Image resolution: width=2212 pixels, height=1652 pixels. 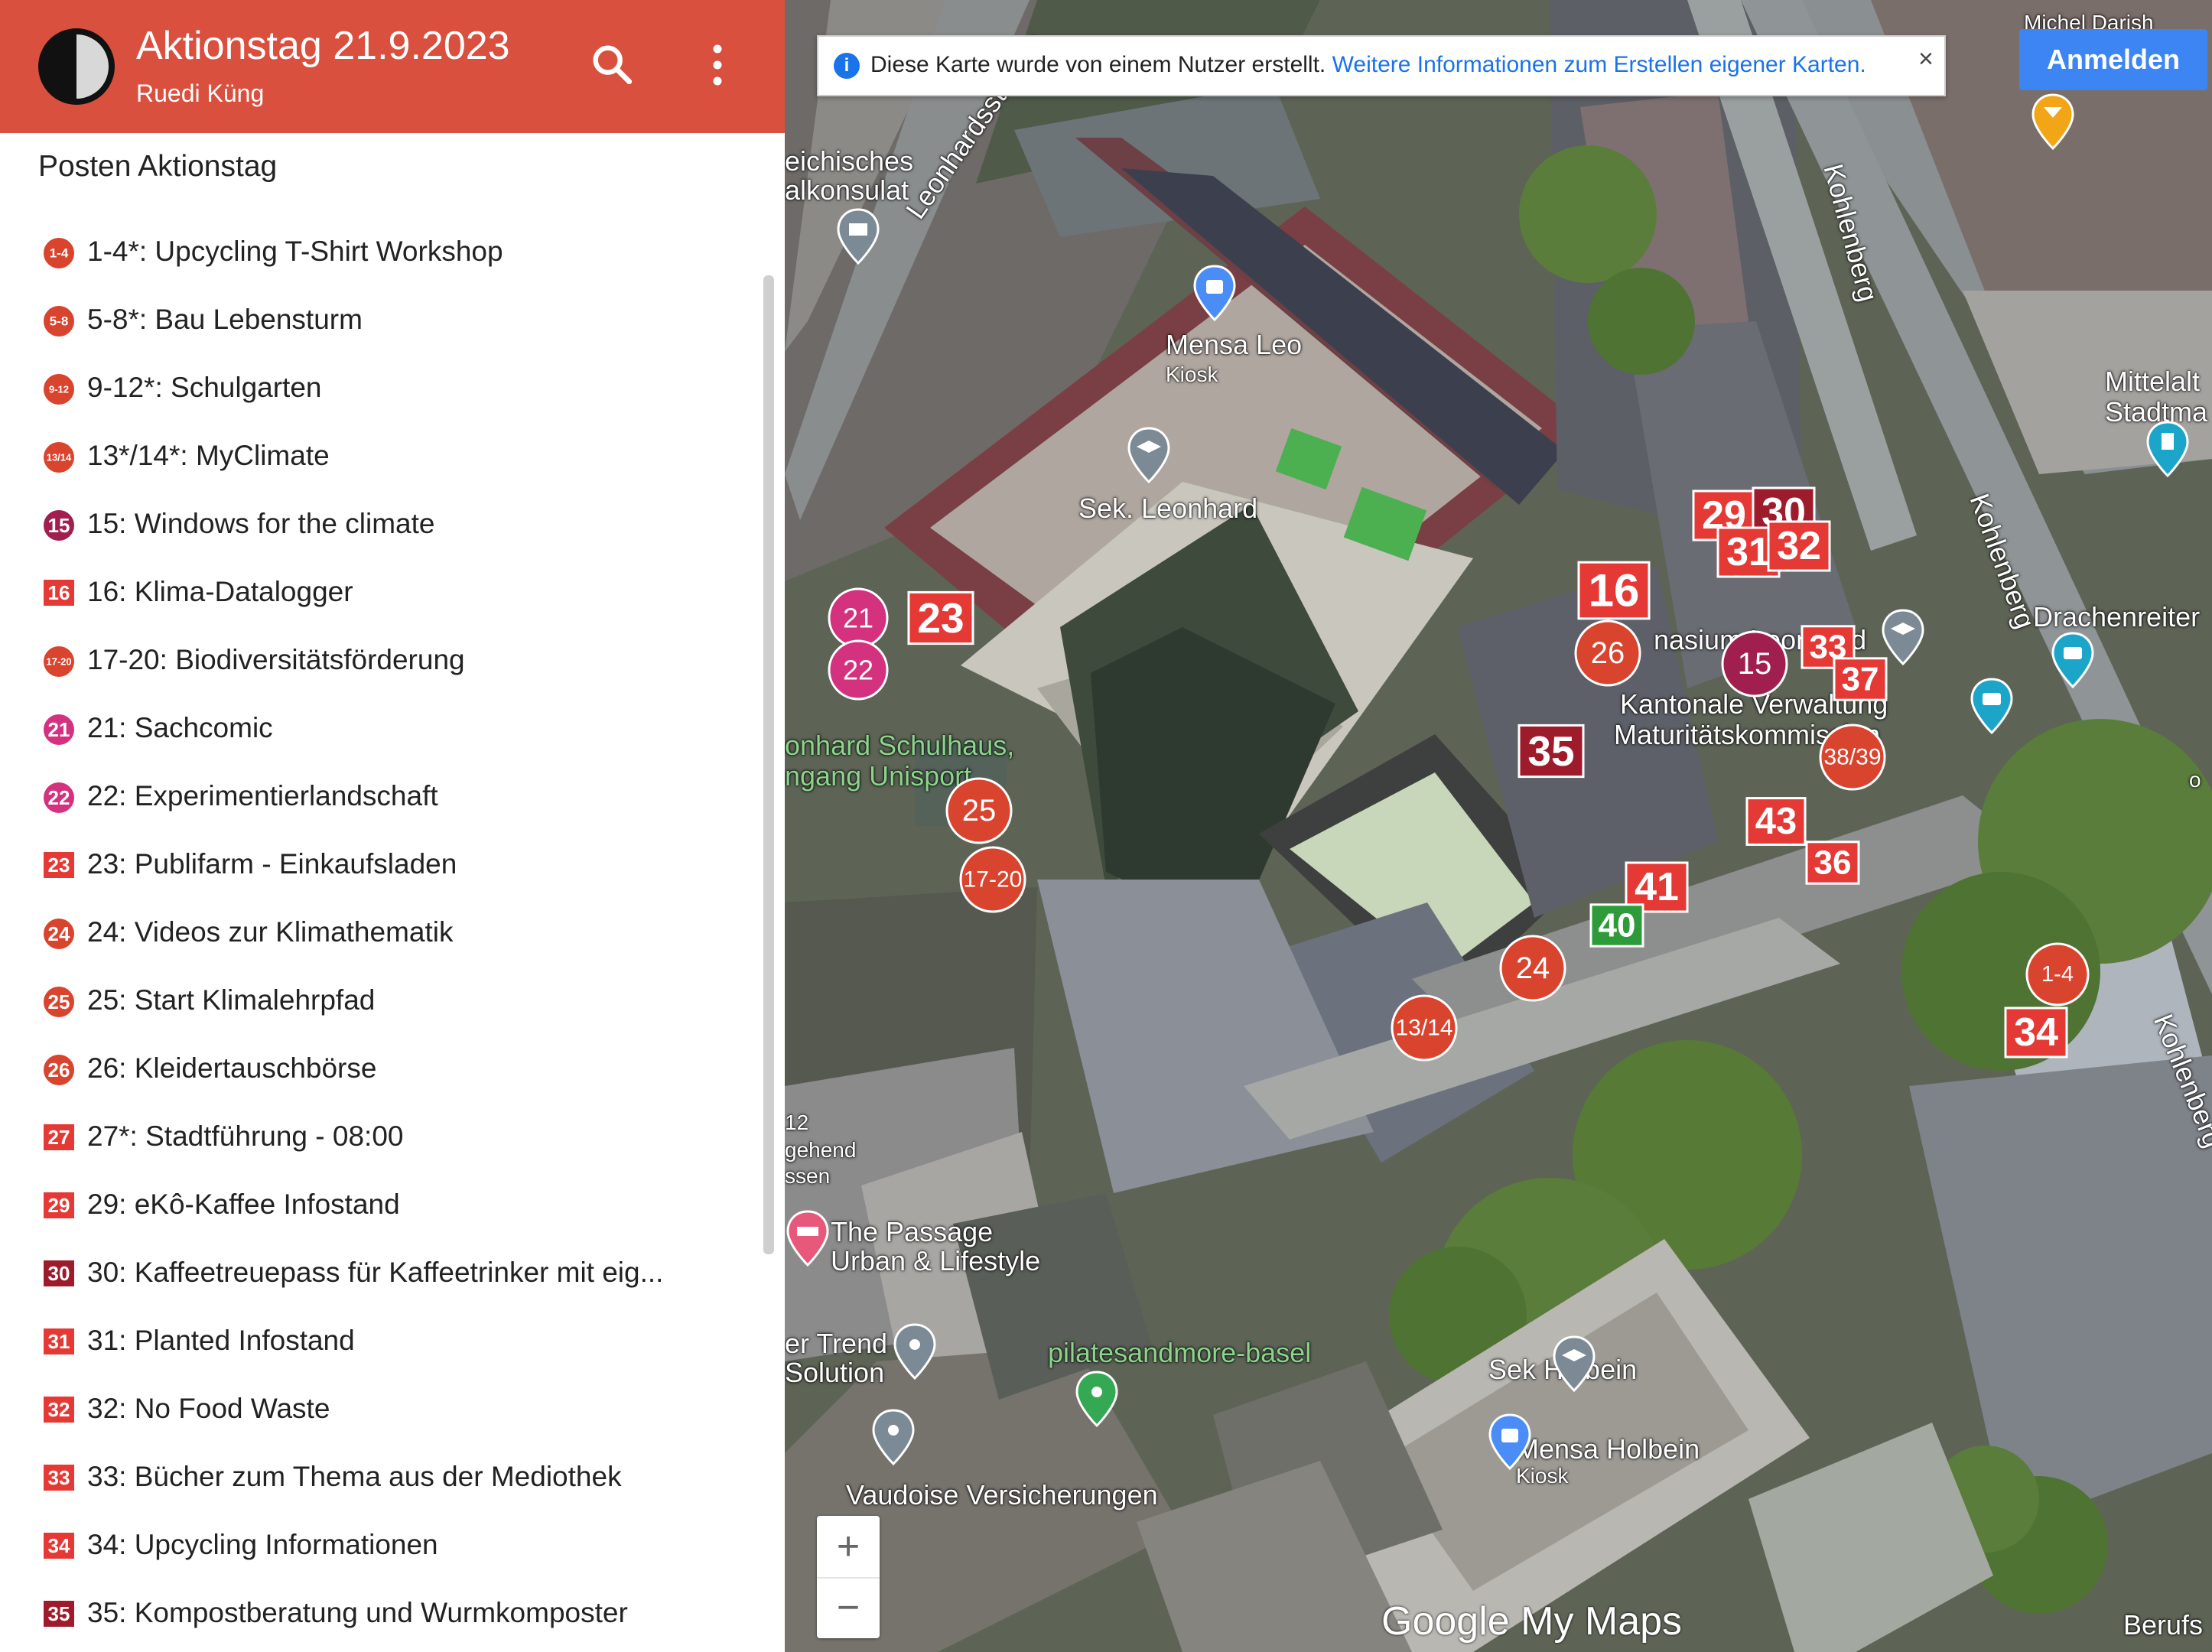 I want to click on marker-icon: 23, so click(x=58, y=865).